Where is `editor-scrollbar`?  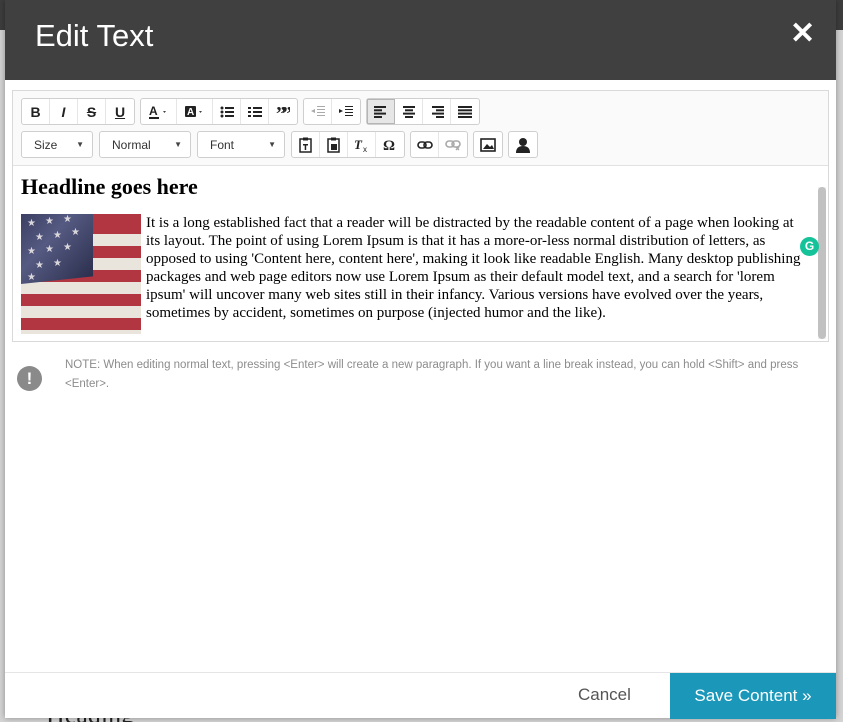 editor-scrollbar is located at coordinates (822, 263).